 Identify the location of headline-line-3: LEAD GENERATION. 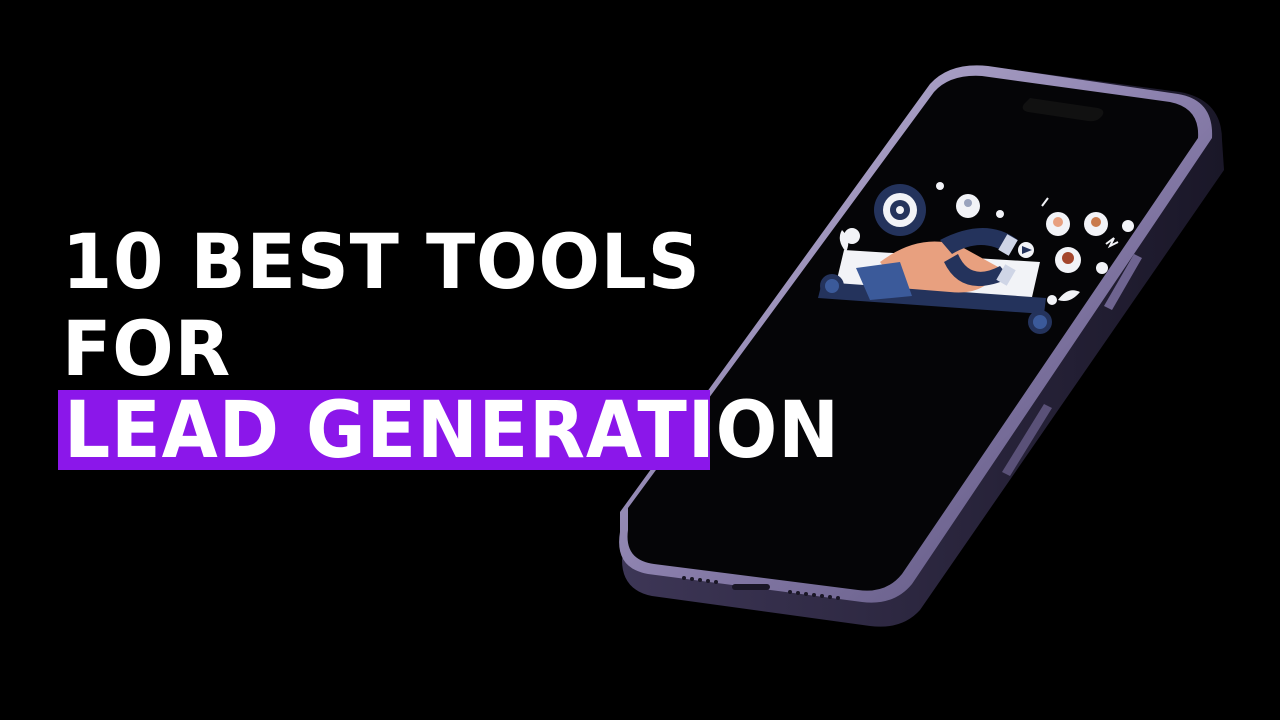
(452, 431).